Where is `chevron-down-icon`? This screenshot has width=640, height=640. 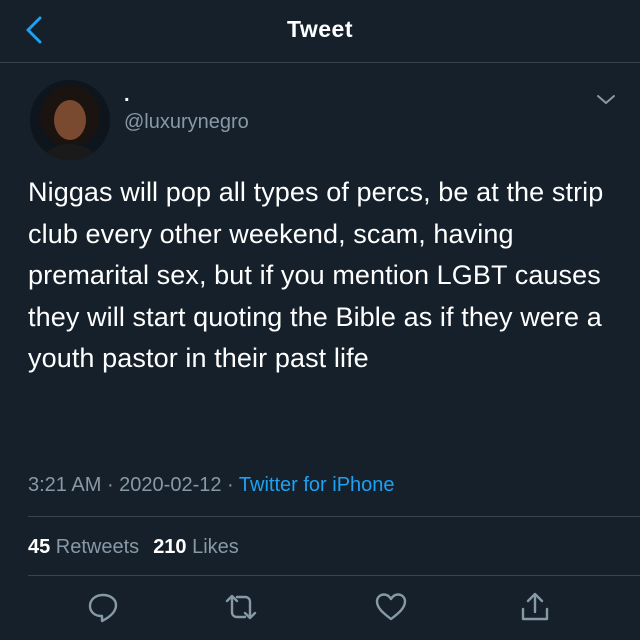
chevron-down-icon is located at coordinates (606, 99).